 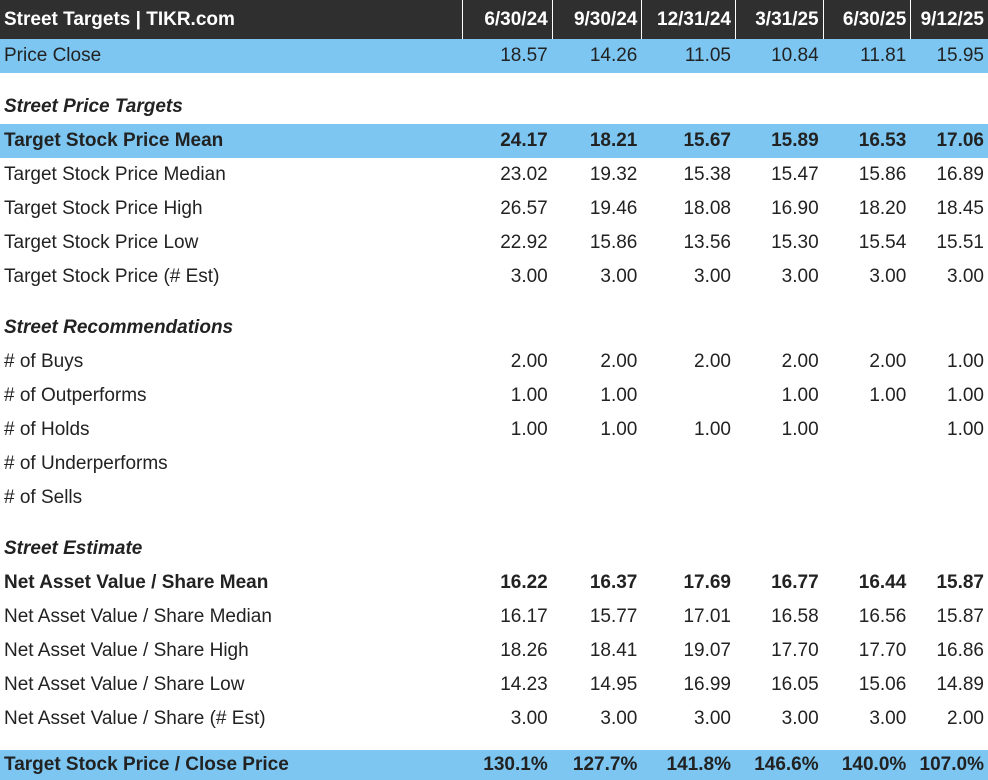 I want to click on row-value: 22.92, so click(x=524, y=242).